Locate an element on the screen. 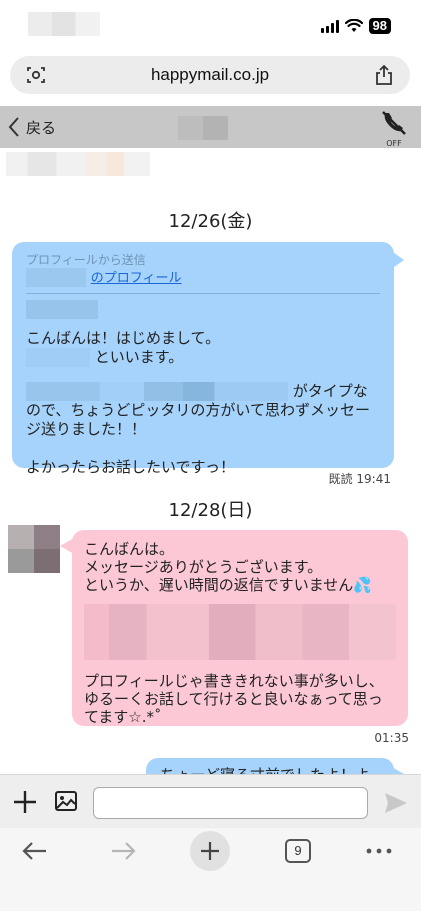 The width and height of the screenshot is (421, 911). call-off-button: OFF is located at coordinates (394, 128).